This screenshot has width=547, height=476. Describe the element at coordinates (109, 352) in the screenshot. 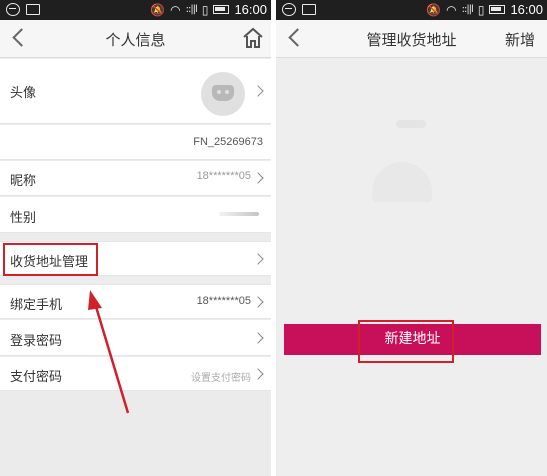

I see `annotation-arrow-icon` at that location.